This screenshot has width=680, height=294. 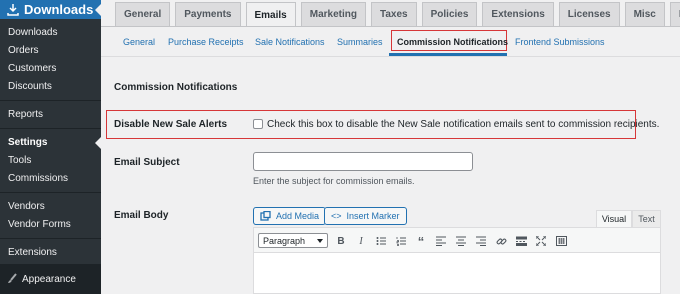 What do you see at coordinates (373, 216) in the screenshot?
I see `insert-marker-label: Insert Marker` at bounding box center [373, 216].